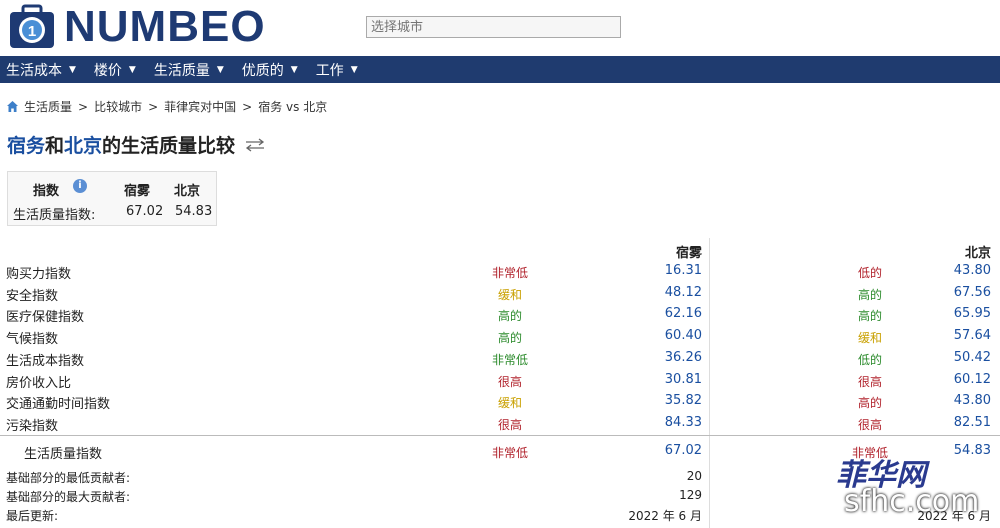 Image resolution: width=1000 pixels, height=528 pixels. What do you see at coordinates (32, 31) in the screenshot?
I see `svg-text: 1` at bounding box center [32, 31].